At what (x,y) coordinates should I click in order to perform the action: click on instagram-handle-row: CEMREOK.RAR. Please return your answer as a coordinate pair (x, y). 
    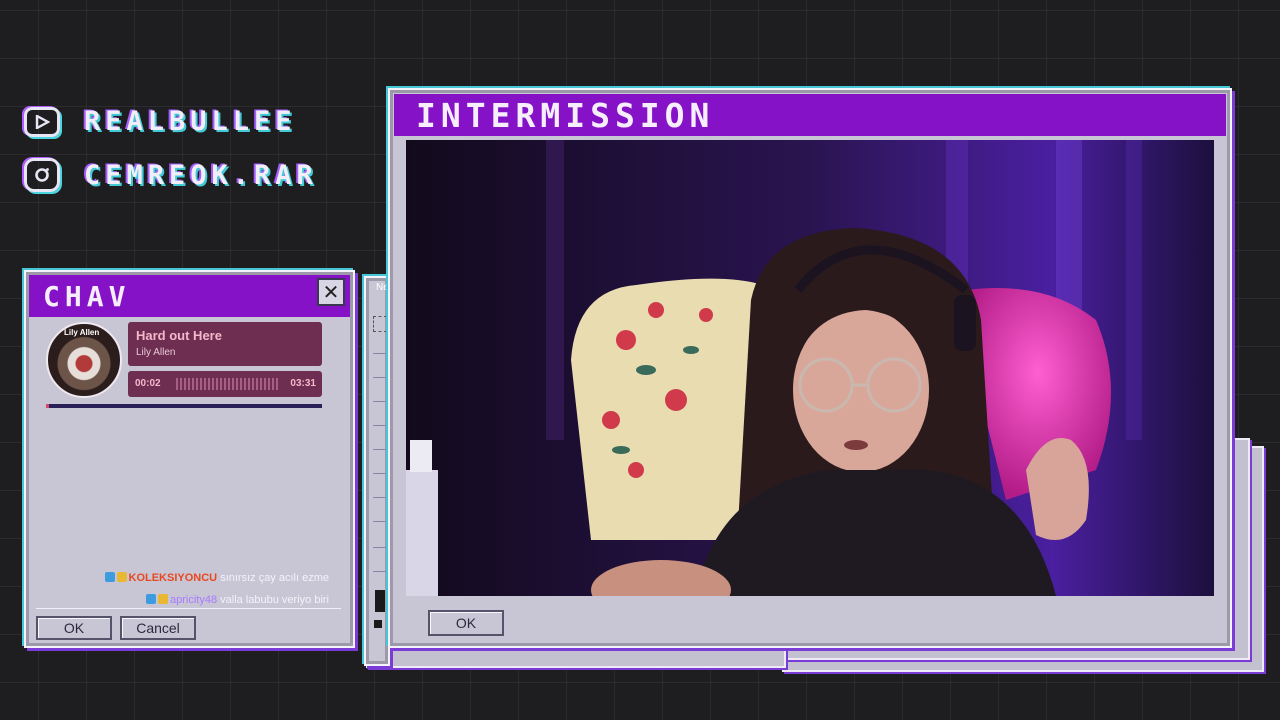
    Looking at the image, I should click on (171, 175).